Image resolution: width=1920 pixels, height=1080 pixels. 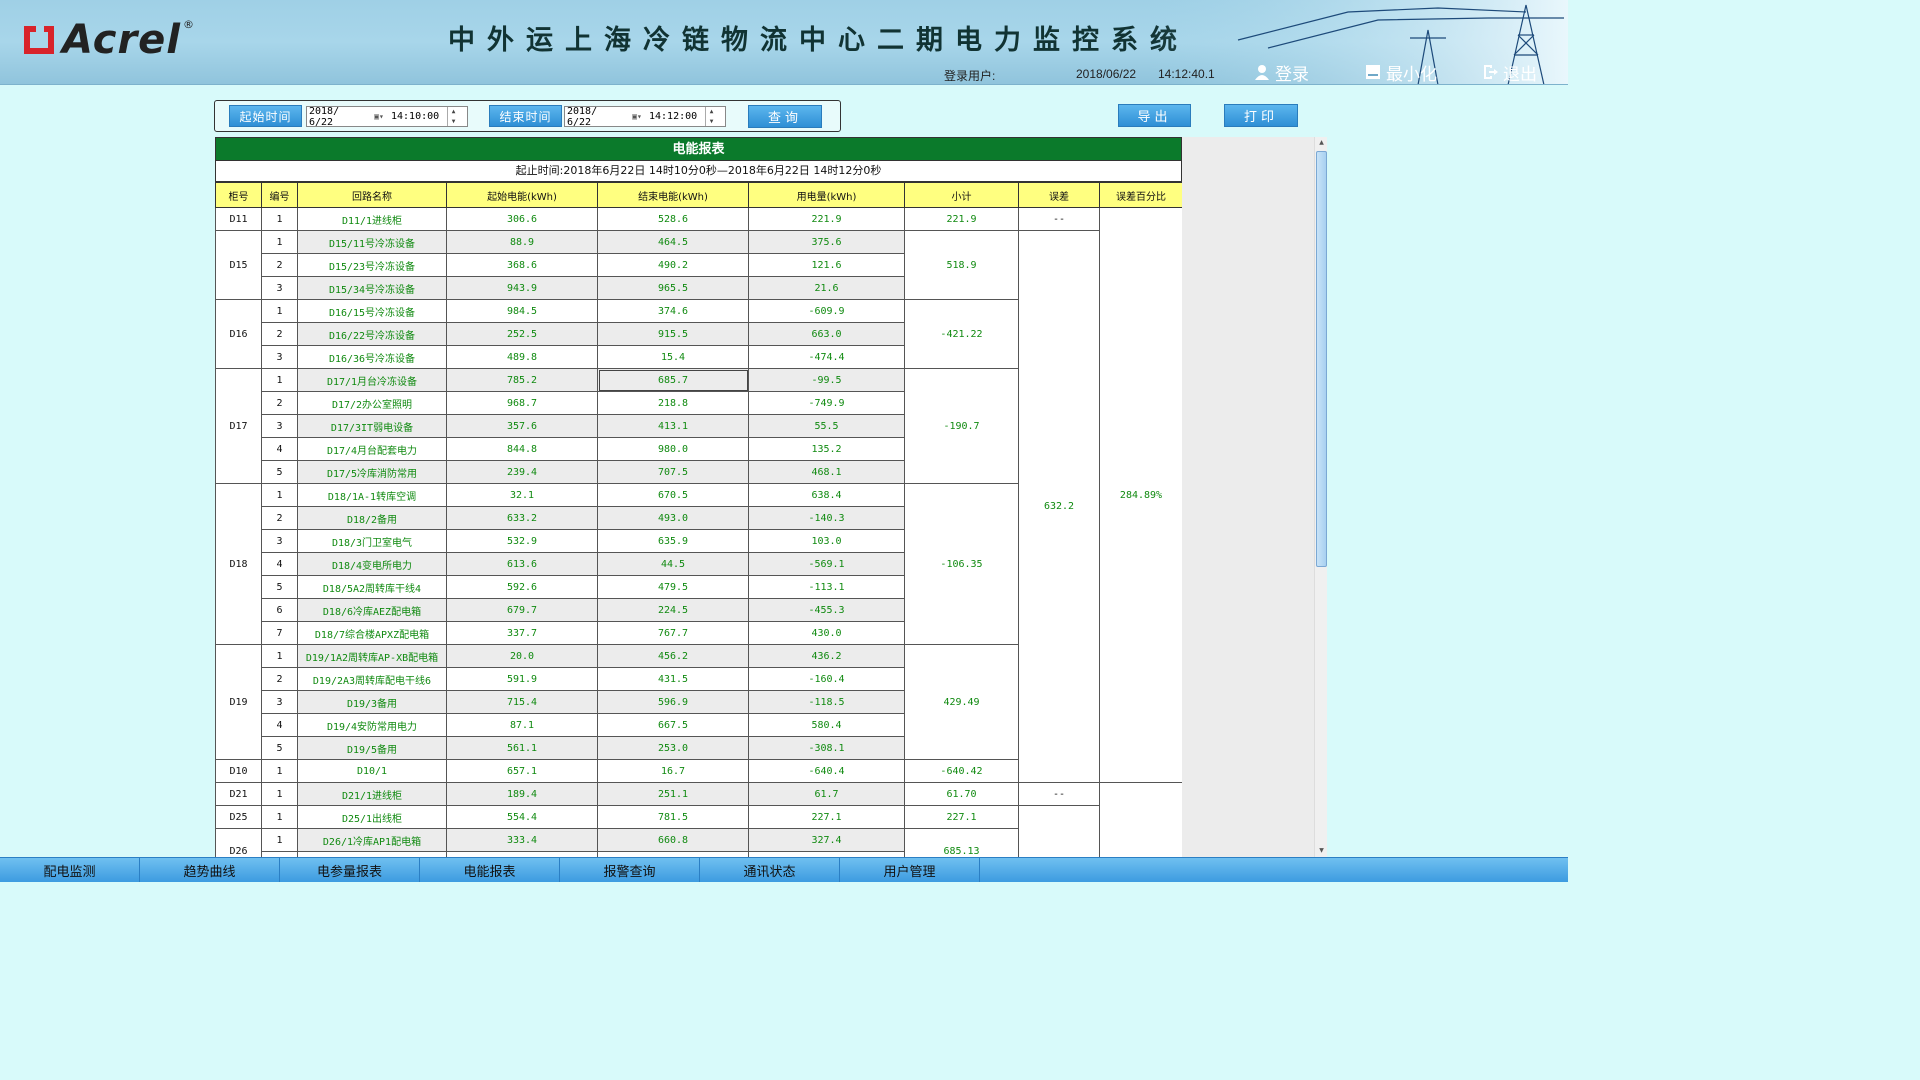 What do you see at coordinates (673, 840) in the screenshot?
I see `end-energy-cell: 660.8` at bounding box center [673, 840].